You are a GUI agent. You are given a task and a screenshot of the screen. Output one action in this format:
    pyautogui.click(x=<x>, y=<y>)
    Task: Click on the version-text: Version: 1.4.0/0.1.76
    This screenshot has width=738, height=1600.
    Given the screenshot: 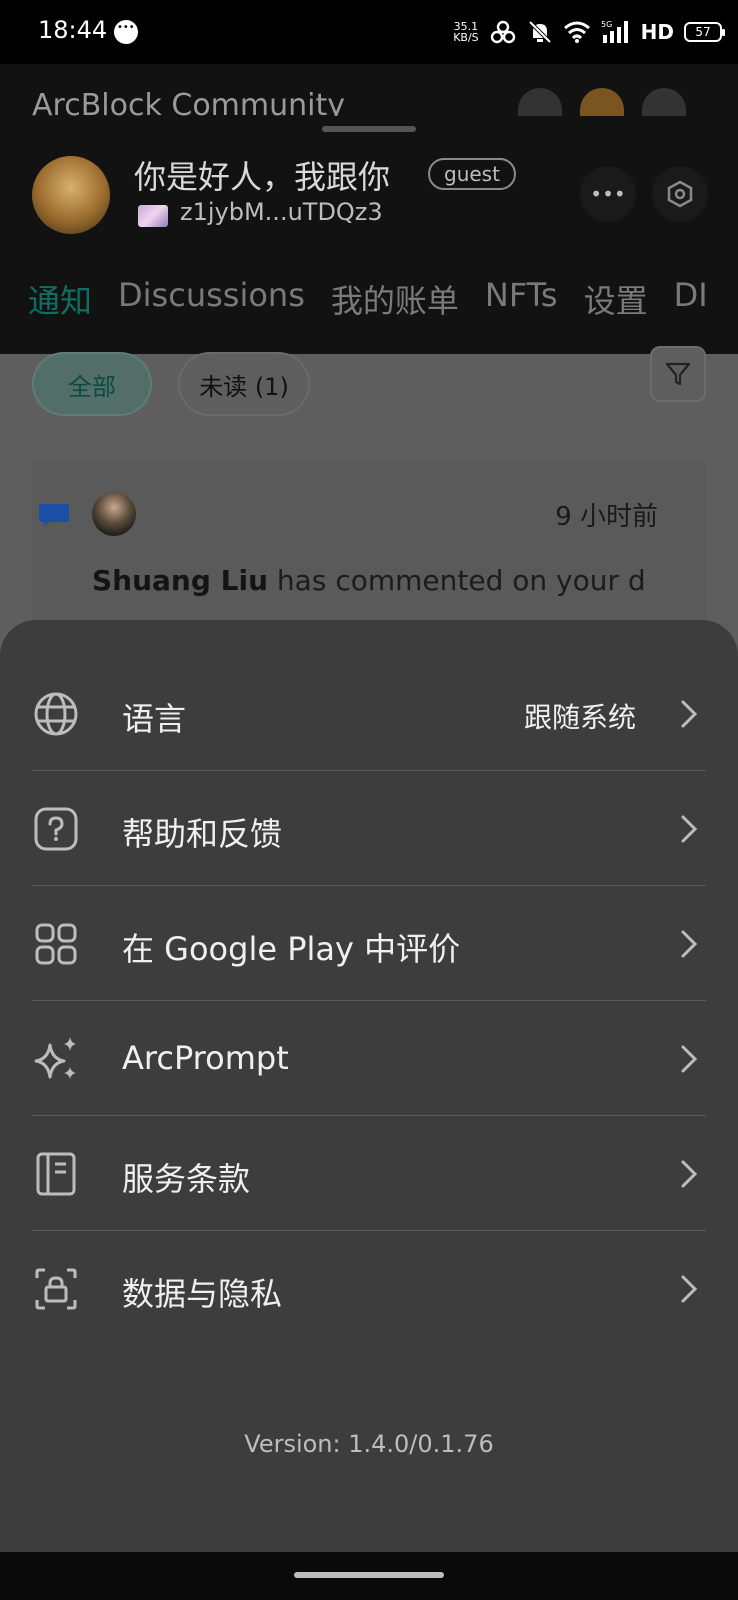 What is the action you would take?
    pyautogui.click(x=369, y=1444)
    